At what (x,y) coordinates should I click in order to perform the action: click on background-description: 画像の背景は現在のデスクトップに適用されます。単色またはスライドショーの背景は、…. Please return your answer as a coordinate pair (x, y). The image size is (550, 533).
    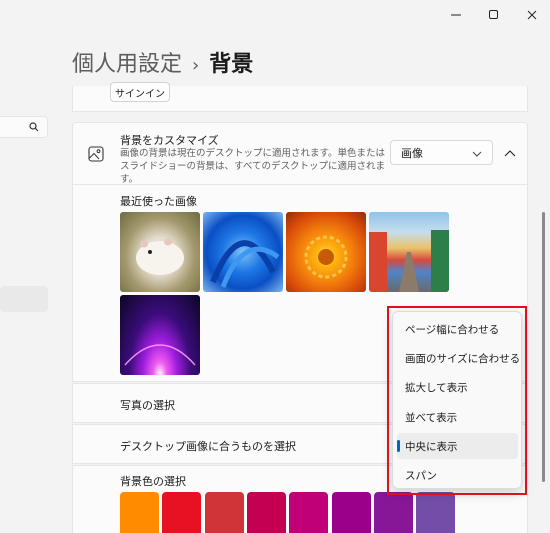
    Looking at the image, I should click on (253, 166).